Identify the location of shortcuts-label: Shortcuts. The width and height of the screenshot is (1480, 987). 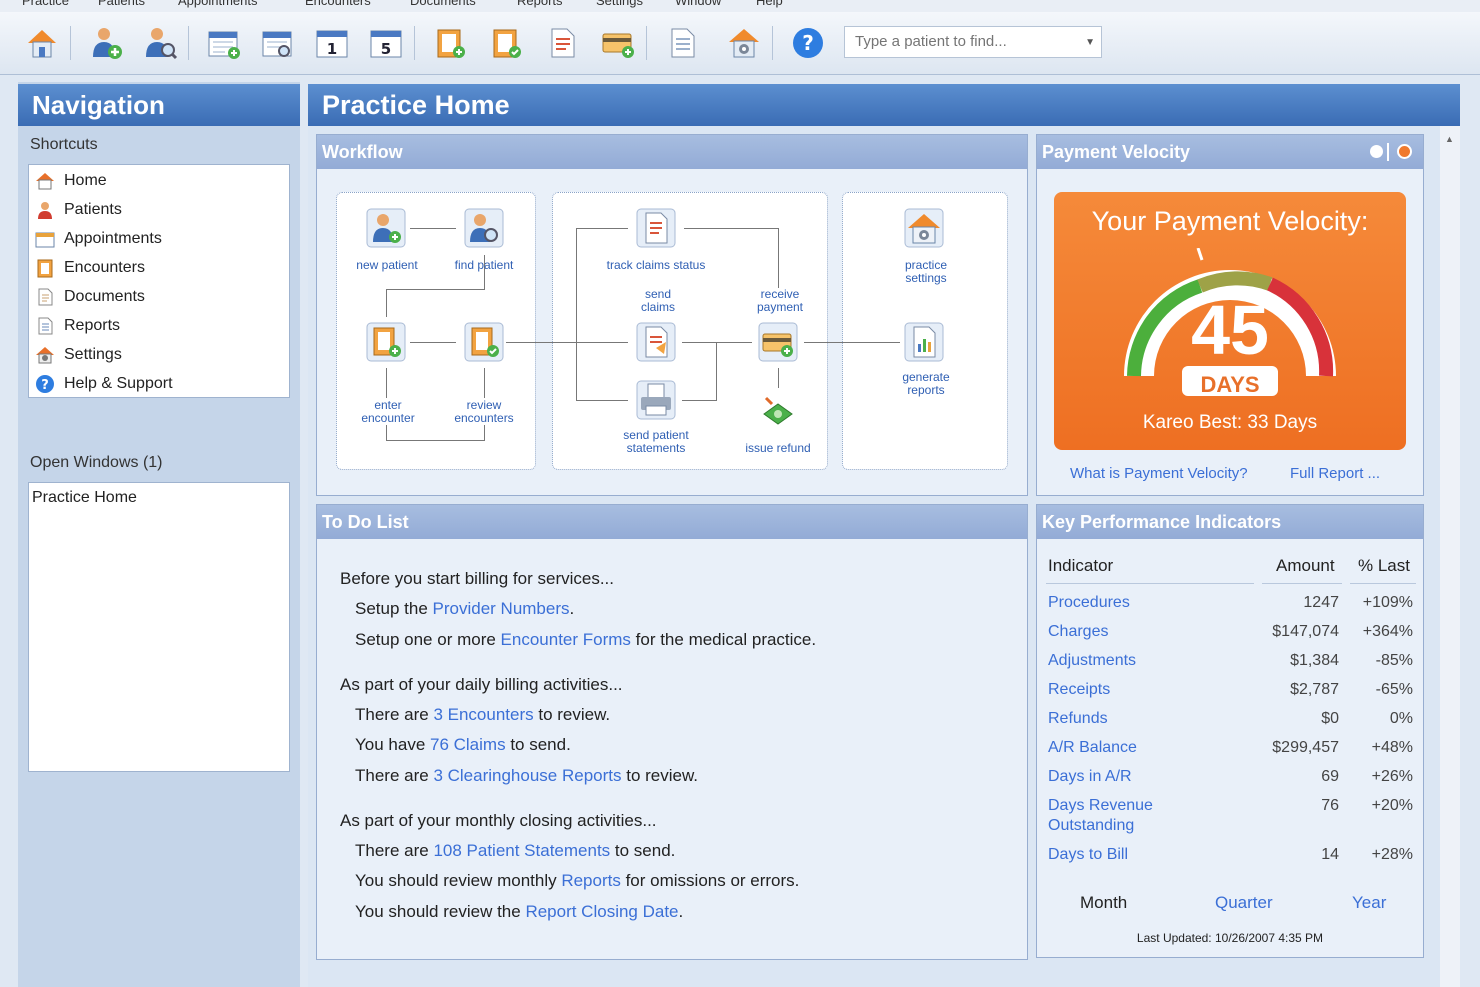
(64, 144).